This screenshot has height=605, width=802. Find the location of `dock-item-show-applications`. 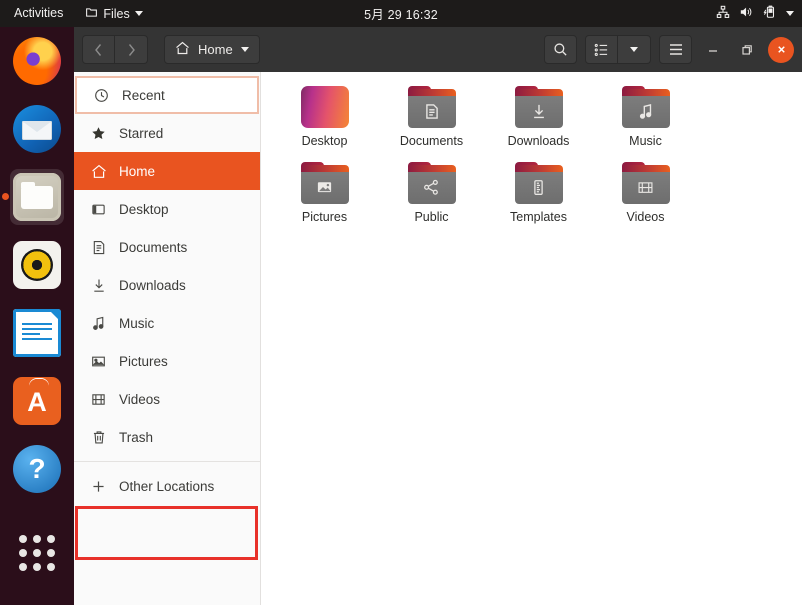

dock-item-show-applications is located at coordinates (37, 553).